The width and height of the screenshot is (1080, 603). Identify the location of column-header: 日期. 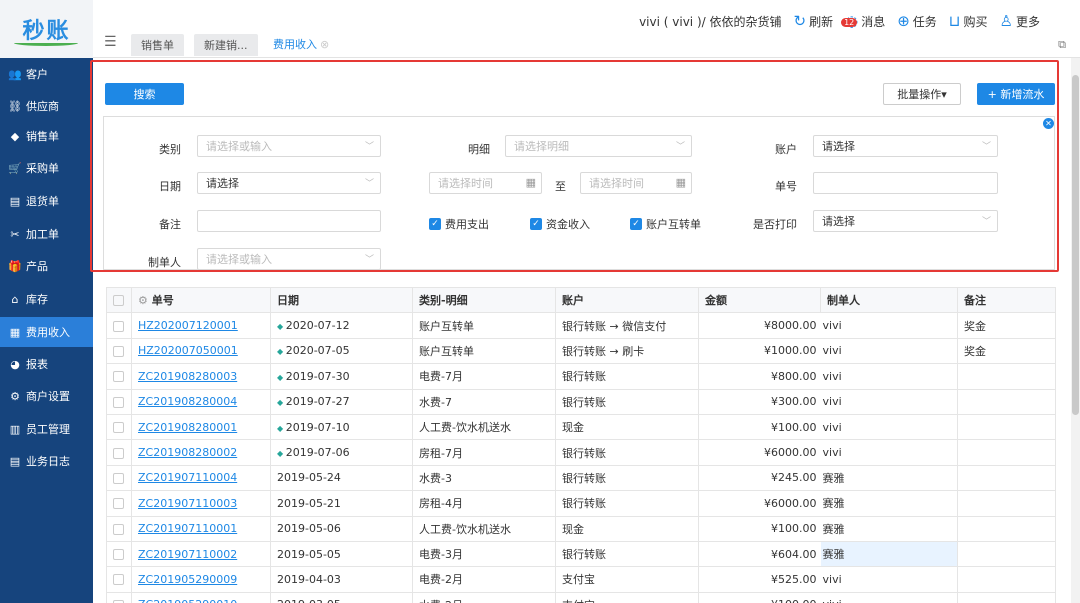
(341, 300).